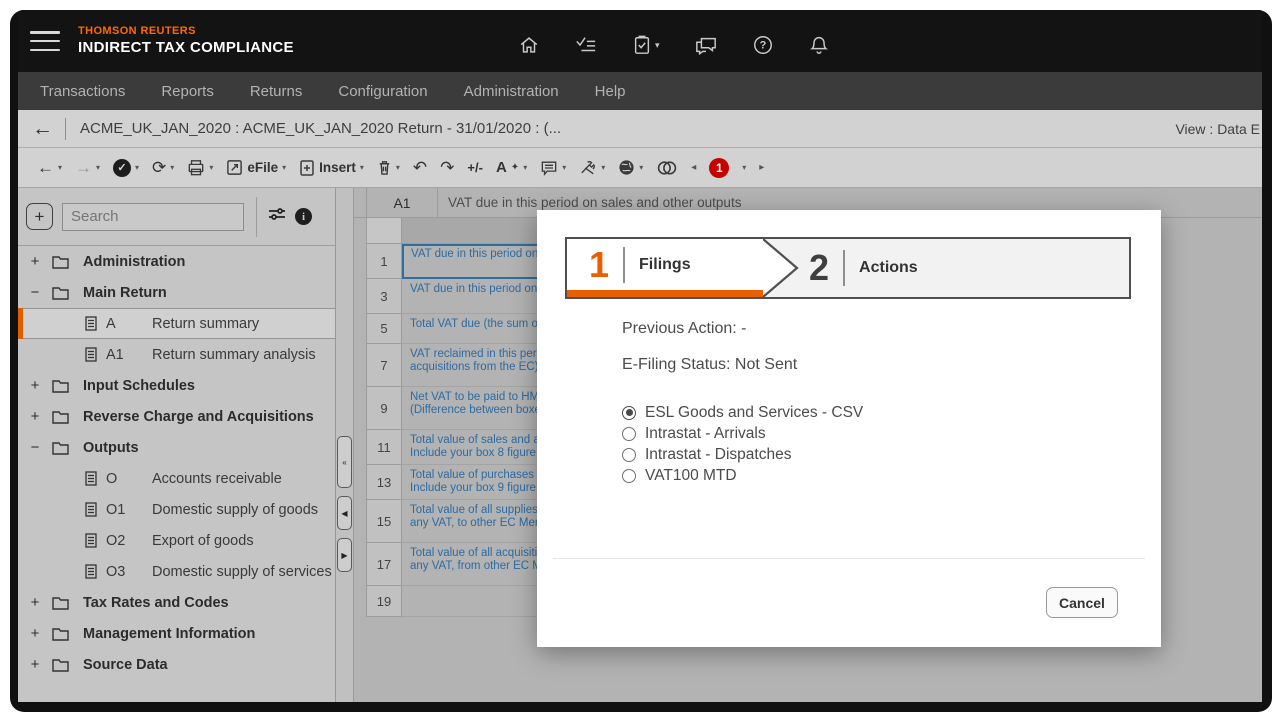 The image size is (1280, 721). I want to click on search-input, so click(153, 216).